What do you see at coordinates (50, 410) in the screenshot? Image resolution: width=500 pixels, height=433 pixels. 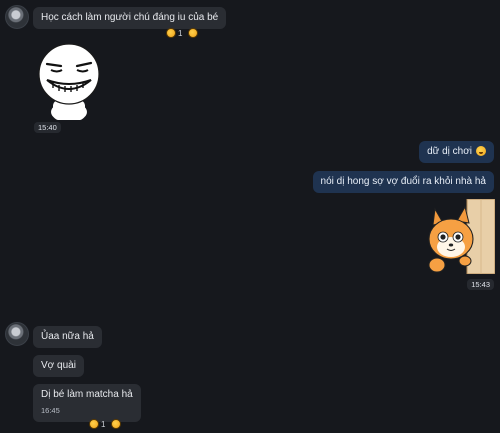 I see `message-timestamp: 16:45` at bounding box center [50, 410].